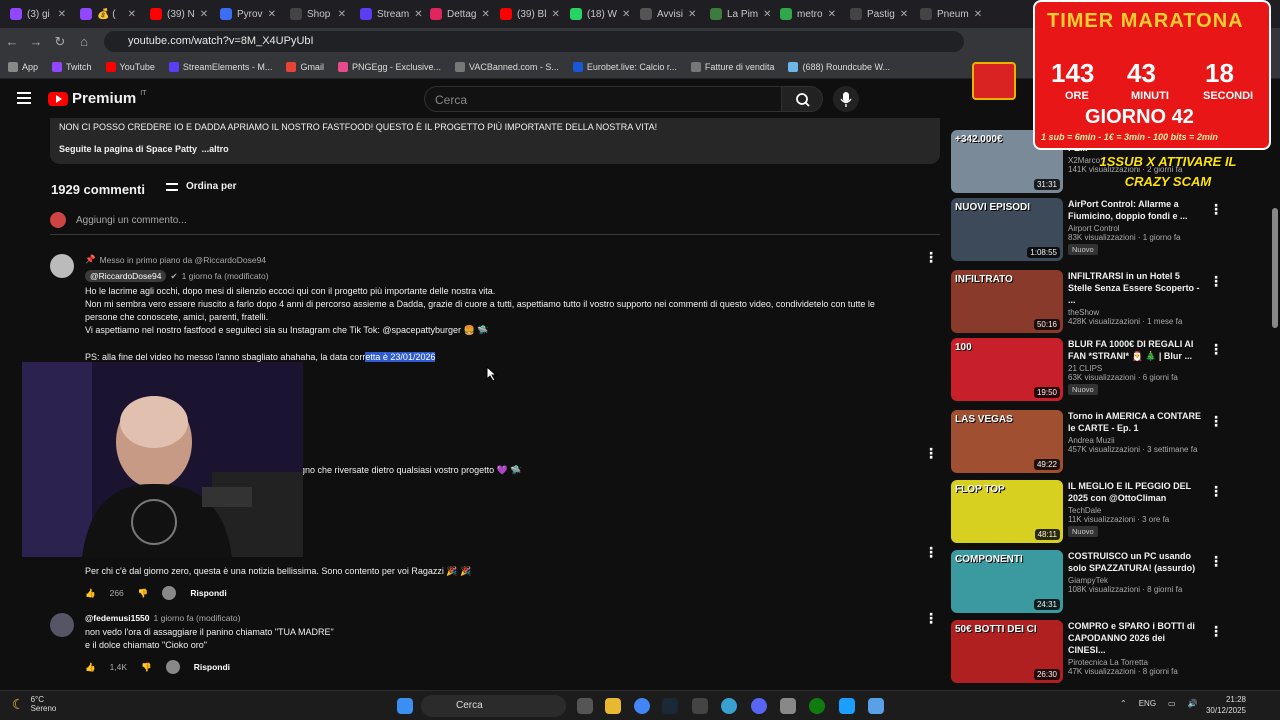 This screenshot has width=1280, height=720. What do you see at coordinates (670, 706) in the screenshot?
I see `steam-icon` at bounding box center [670, 706].